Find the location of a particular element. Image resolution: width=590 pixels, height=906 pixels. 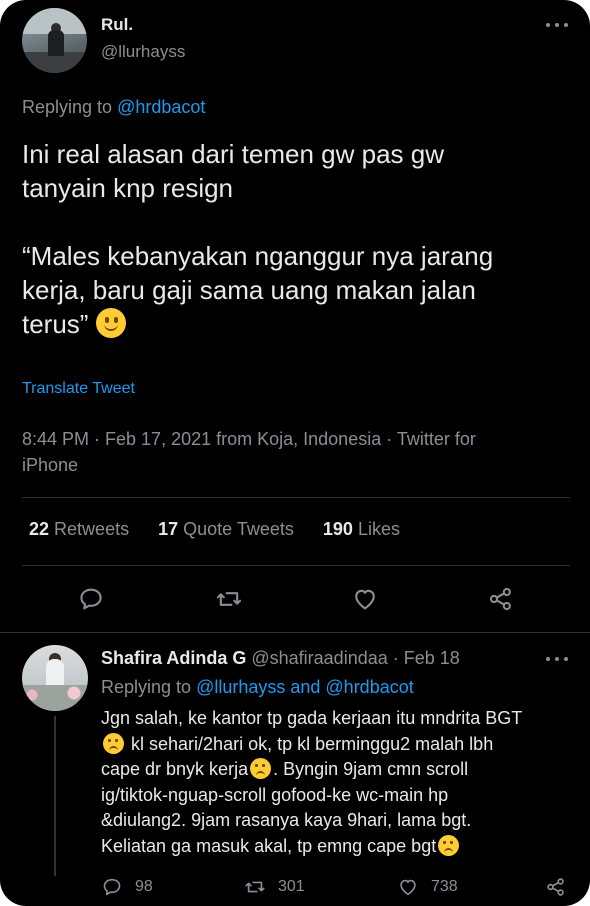

reply-author-handle: @shafiraadindaa is located at coordinates (319, 658).